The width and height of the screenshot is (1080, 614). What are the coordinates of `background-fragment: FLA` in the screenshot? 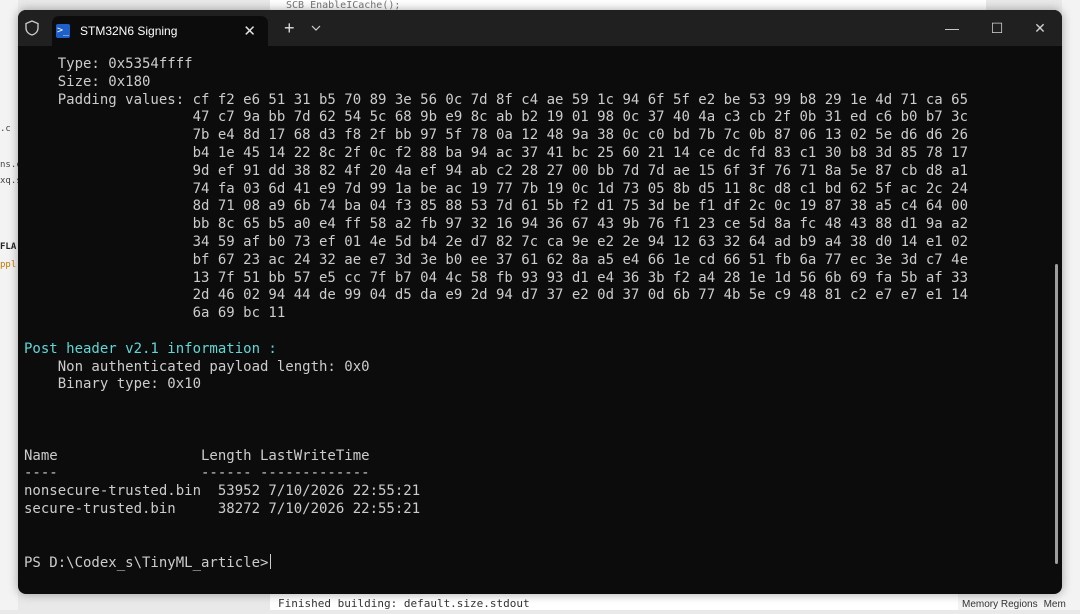 It's located at (8, 247).